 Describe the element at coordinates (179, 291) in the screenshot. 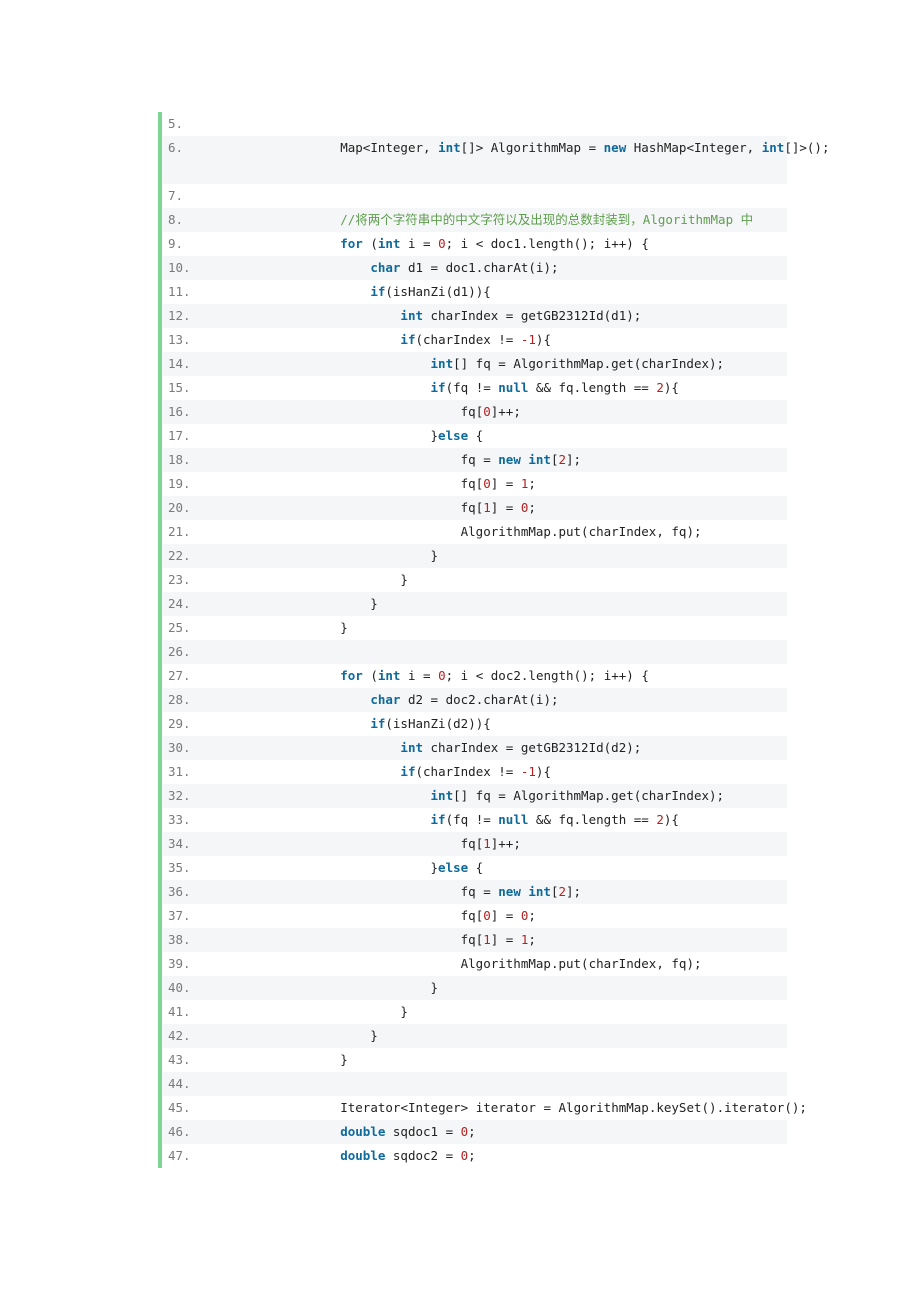

I see `line-number: 11.` at that location.